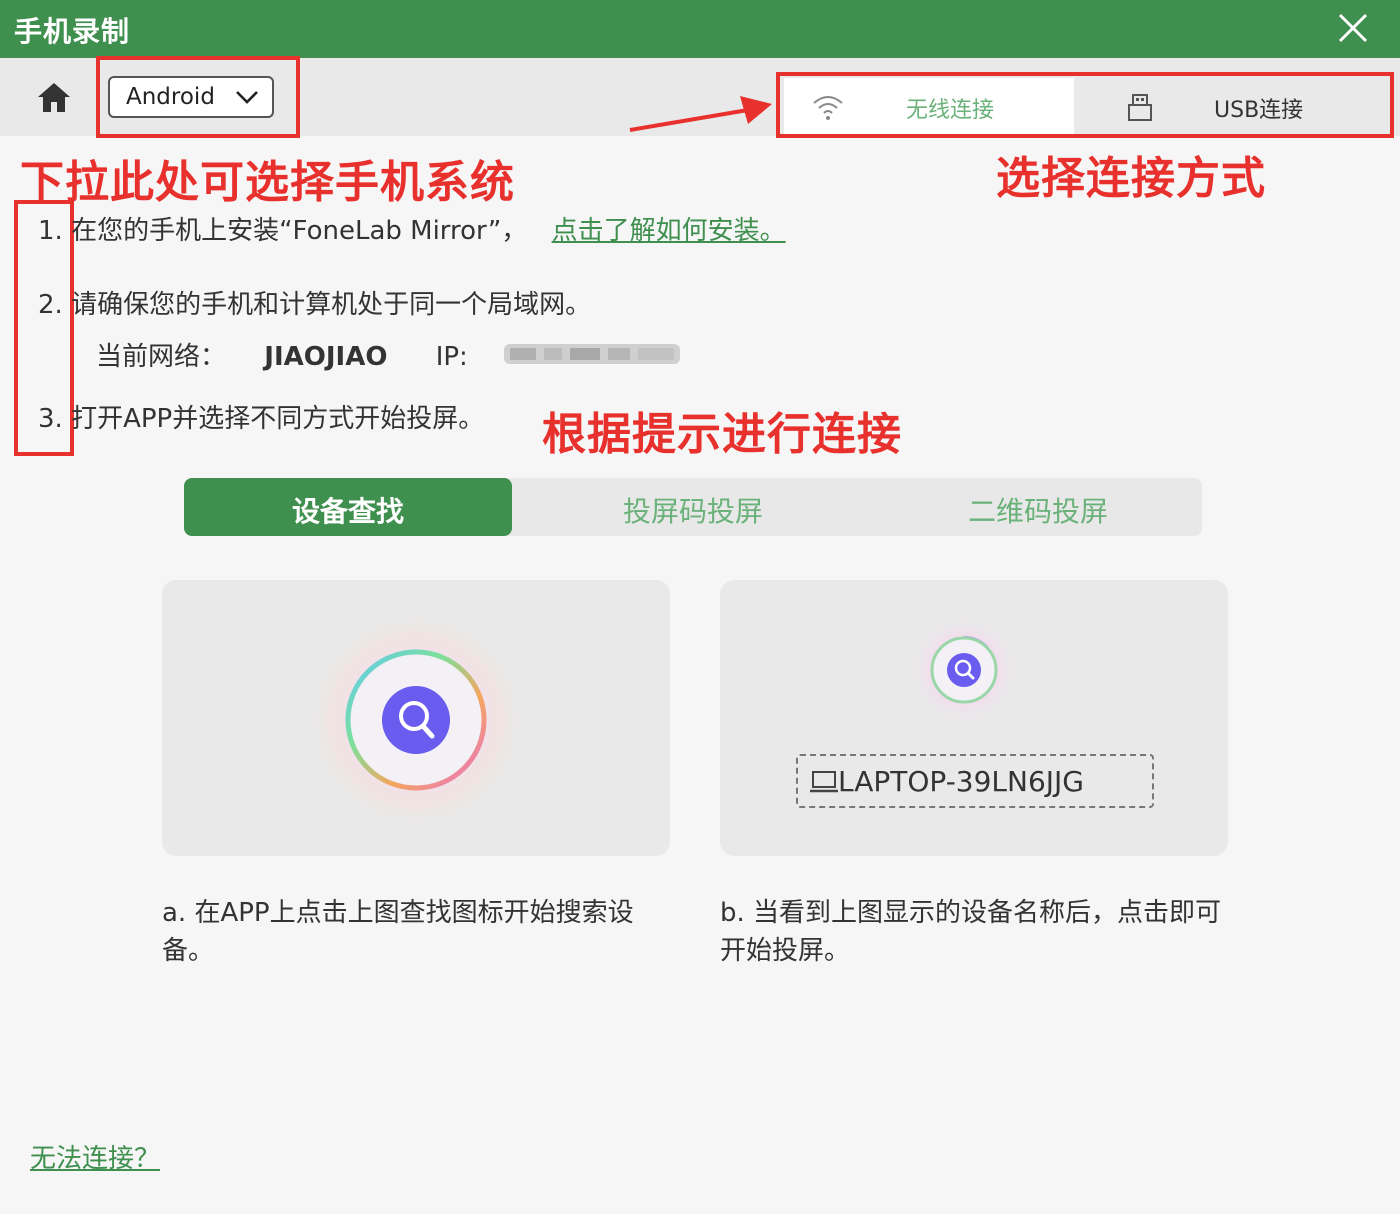 The image size is (1400, 1214). I want to click on step-1-text: 在您的手机上安装“FoneLab Mirror”，, so click(299, 231).